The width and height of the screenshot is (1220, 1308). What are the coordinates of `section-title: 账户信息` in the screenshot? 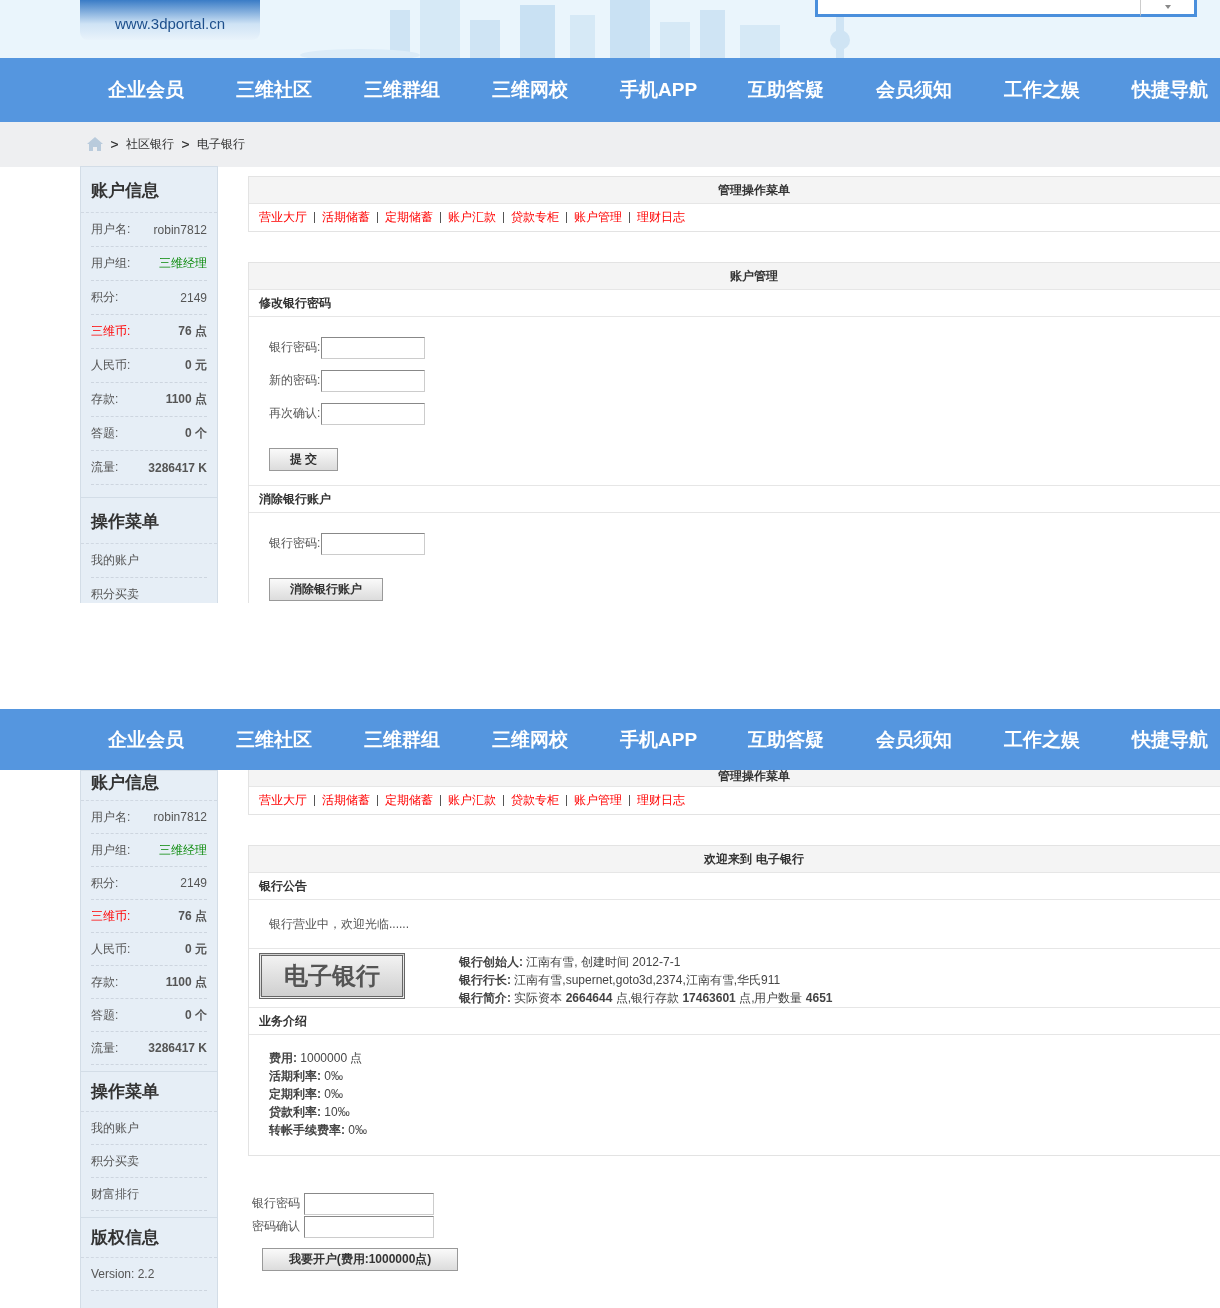 It's located at (149, 786).